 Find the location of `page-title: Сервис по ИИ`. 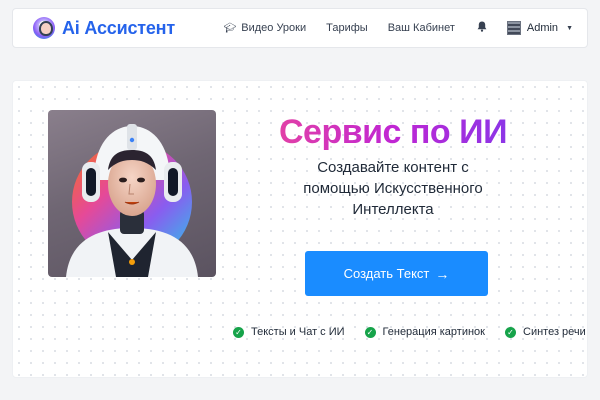

page-title: Сервис по ИИ is located at coordinates (393, 132).